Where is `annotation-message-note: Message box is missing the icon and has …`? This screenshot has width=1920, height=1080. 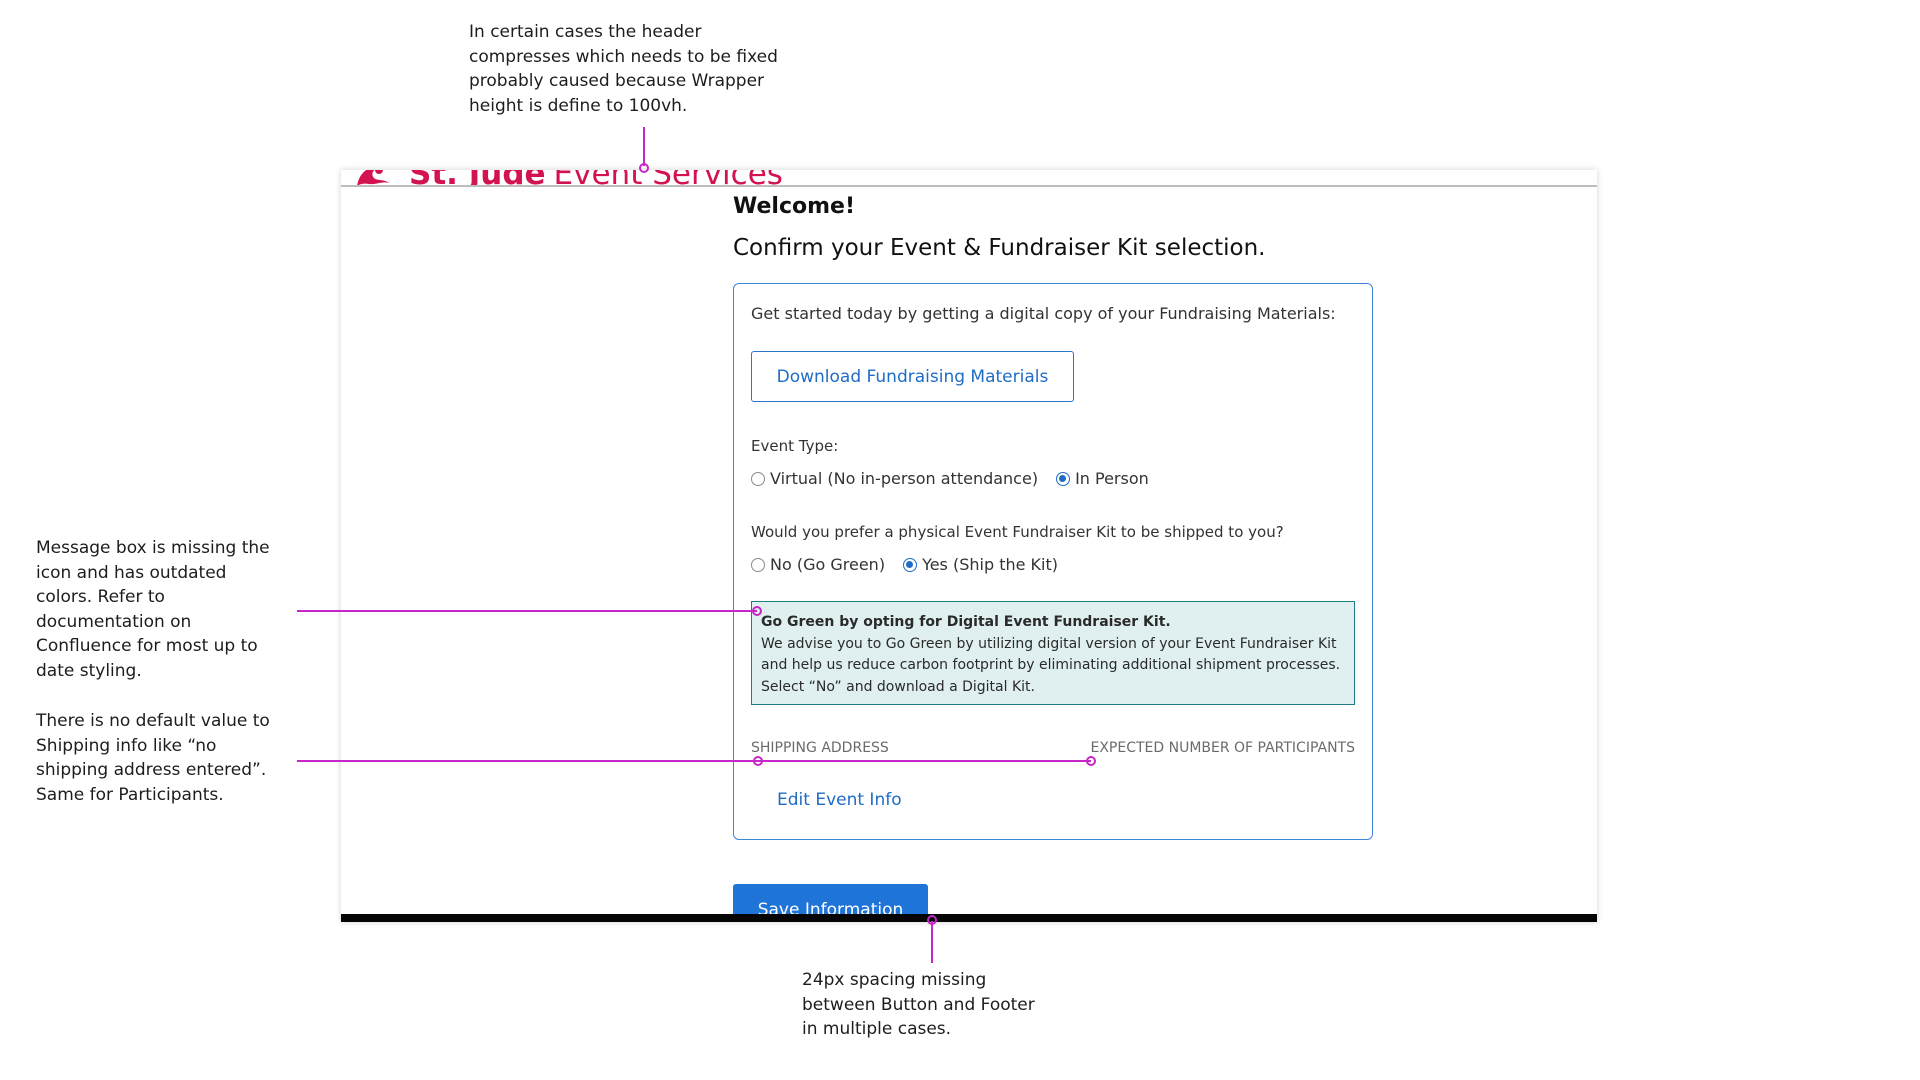 annotation-message-note: Message box is missing the icon and has … is located at coordinates (153, 609).